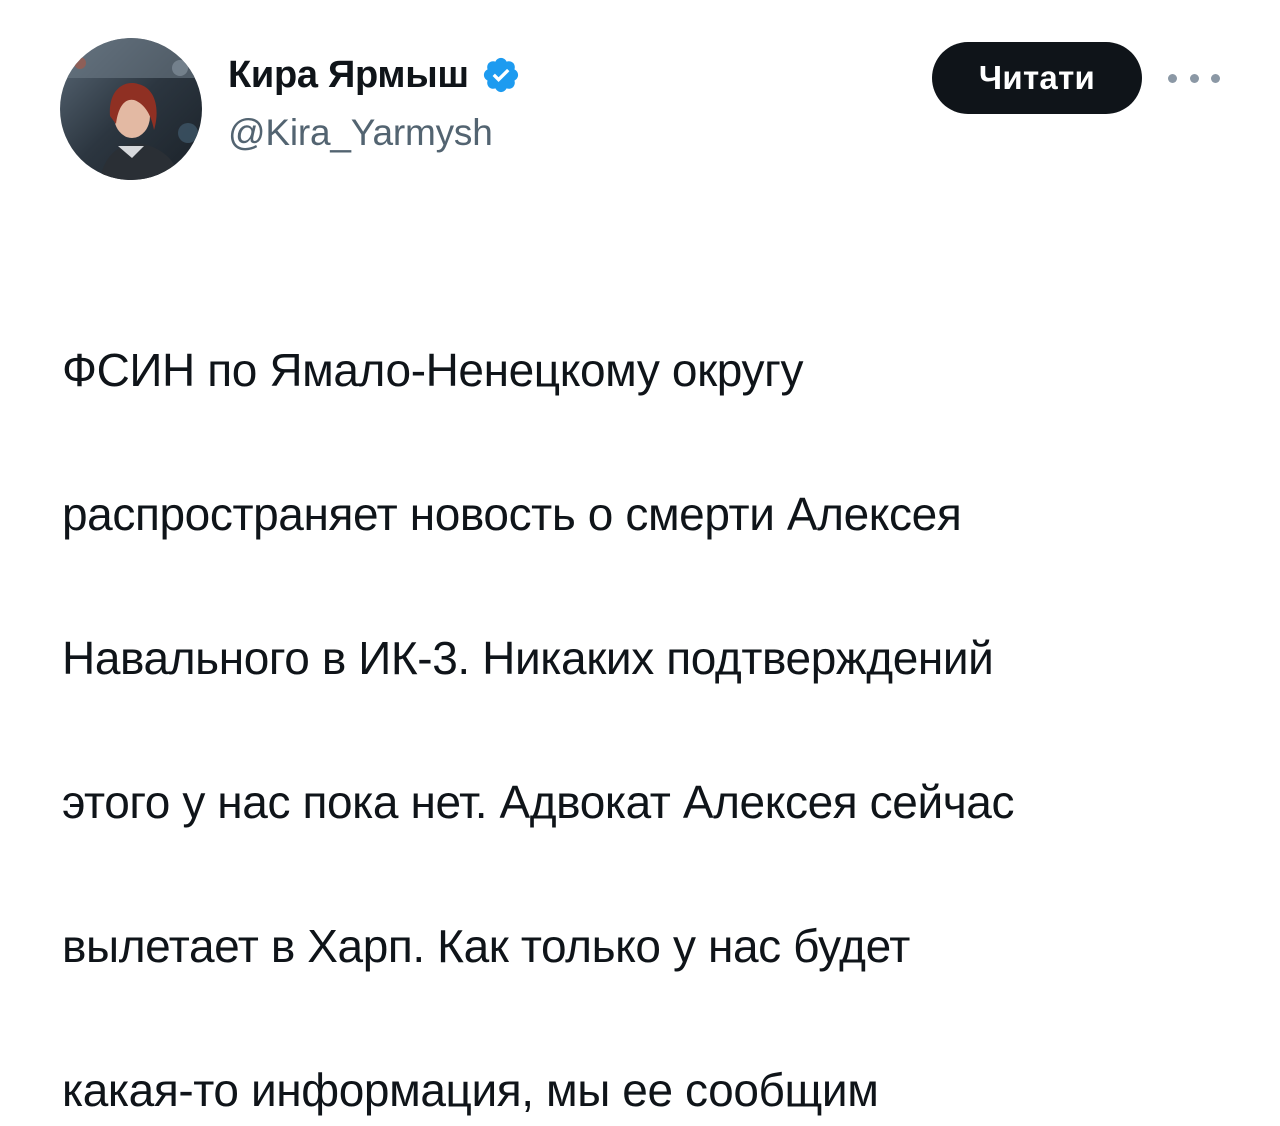  I want to click on tweet-line: Навального в ИК-3. Никаких подтверждений, so click(528, 658).